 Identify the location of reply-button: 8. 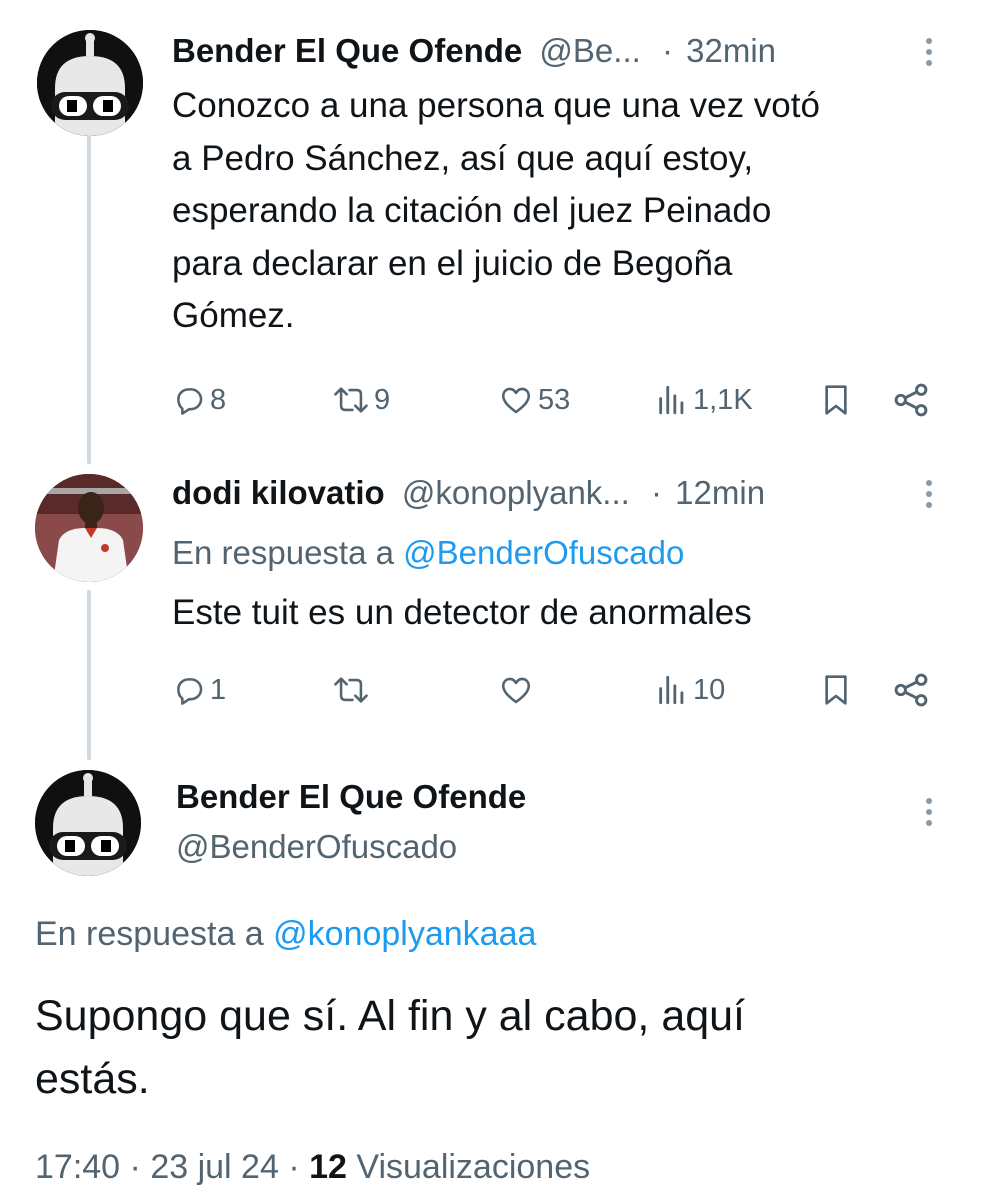
(199, 400).